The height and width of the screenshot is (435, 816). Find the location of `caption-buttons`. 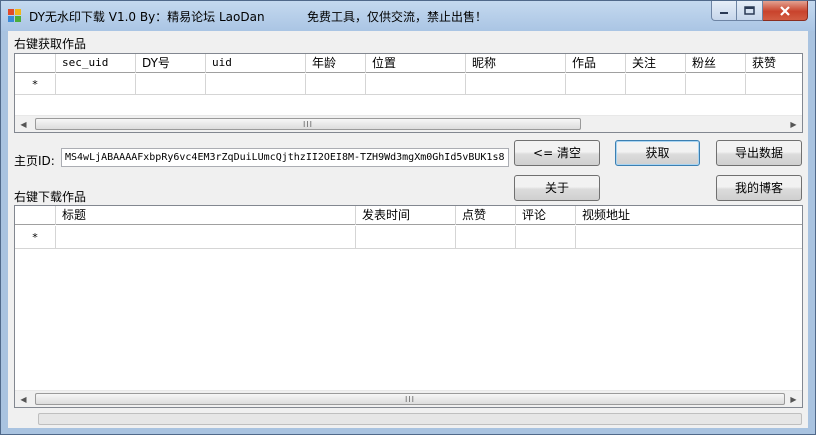

caption-buttons is located at coordinates (759, 11).